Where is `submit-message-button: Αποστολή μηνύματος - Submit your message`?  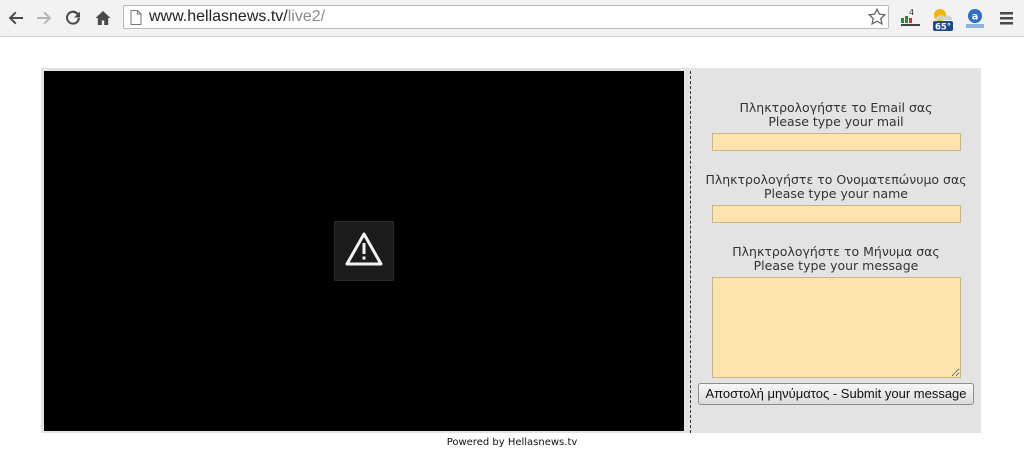
submit-message-button: Αποστολή μηνύματος - Submit your message is located at coordinates (836, 394).